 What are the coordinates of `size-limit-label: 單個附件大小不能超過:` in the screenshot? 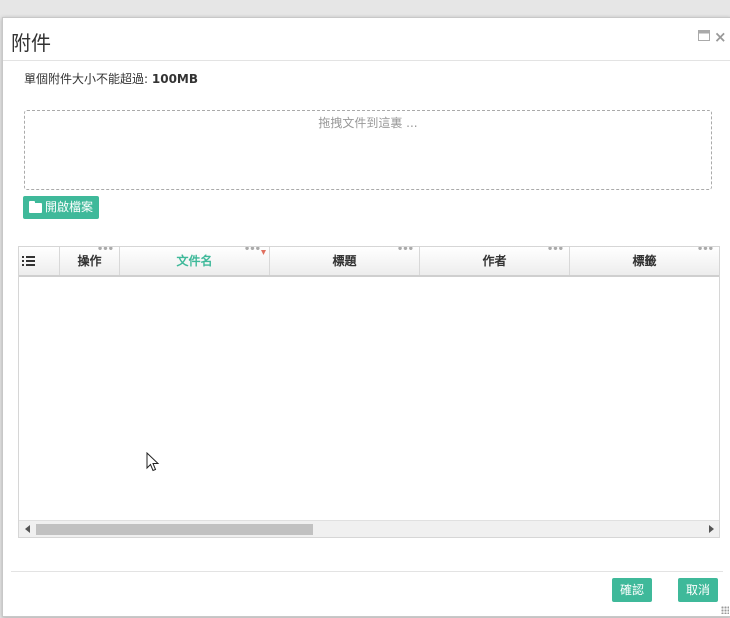 It's located at (86, 79).